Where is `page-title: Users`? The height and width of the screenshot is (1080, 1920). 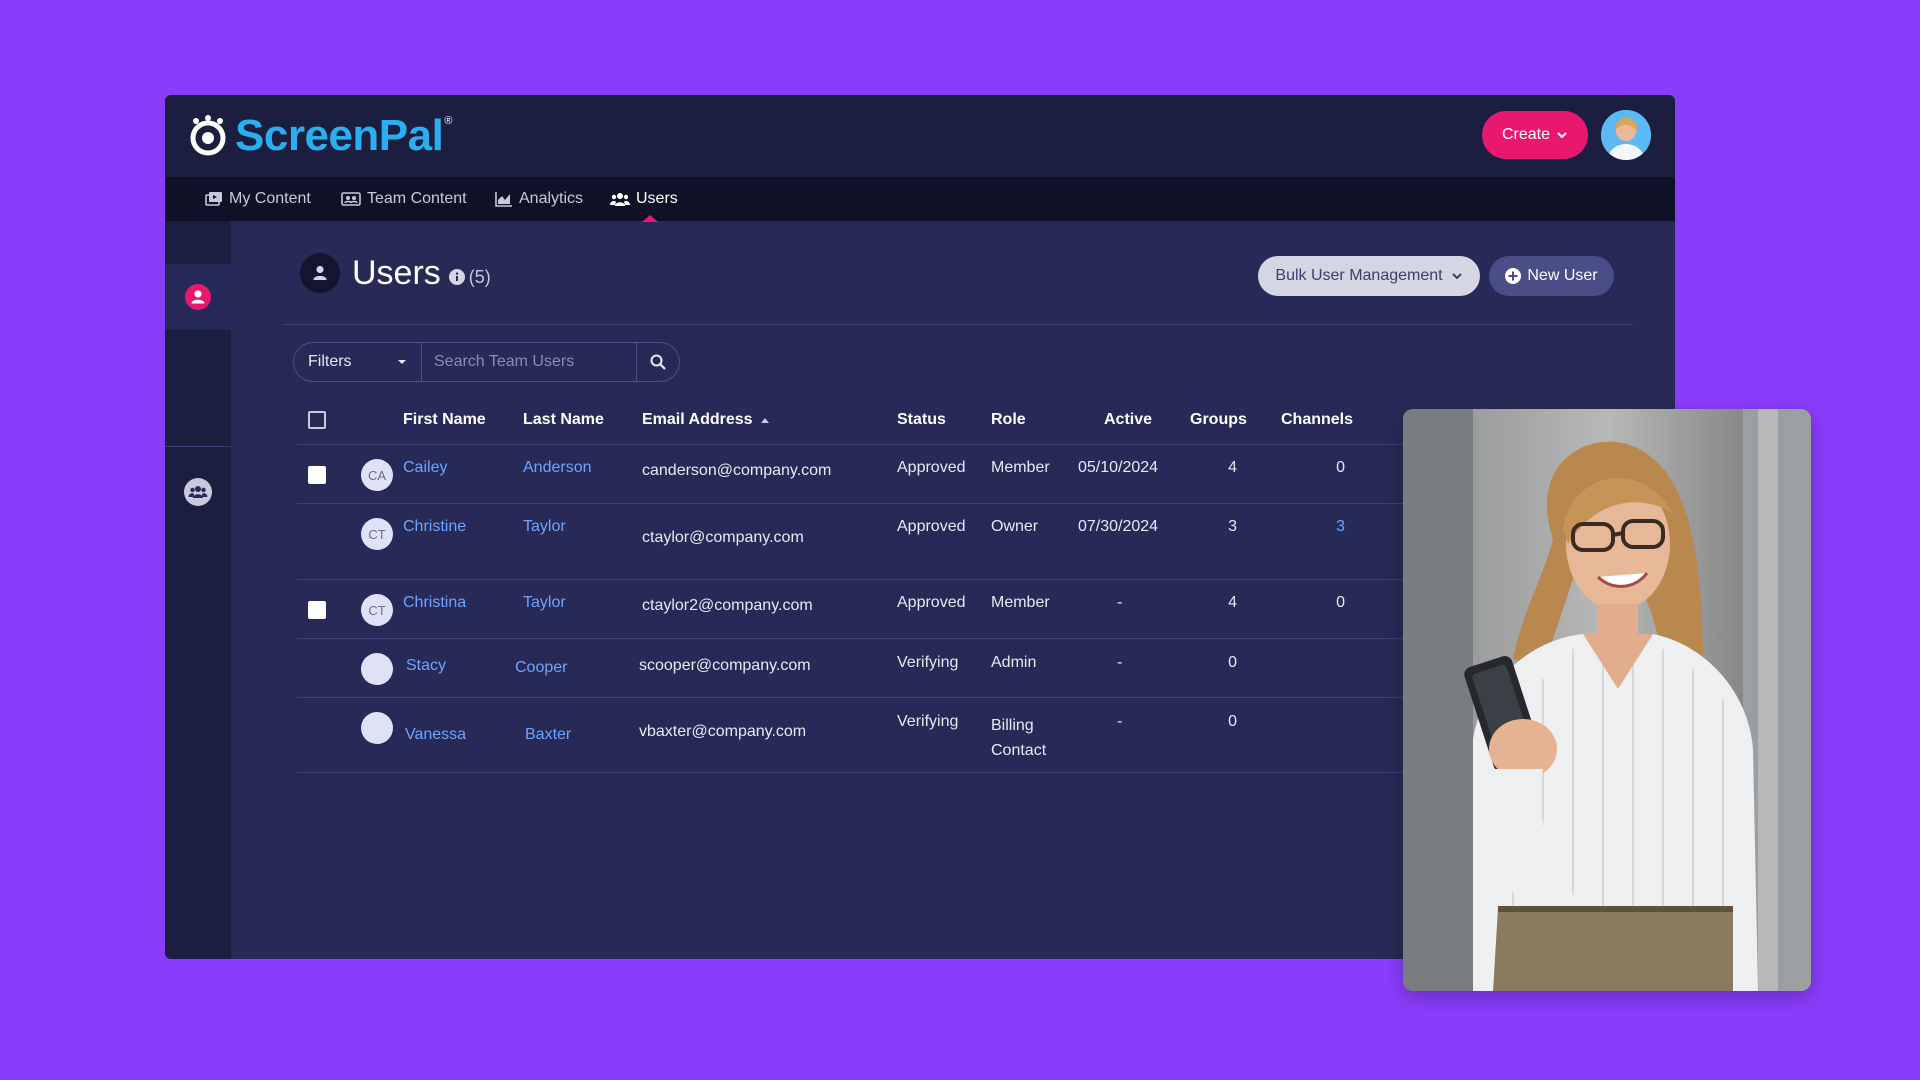 page-title: Users is located at coordinates (396, 272).